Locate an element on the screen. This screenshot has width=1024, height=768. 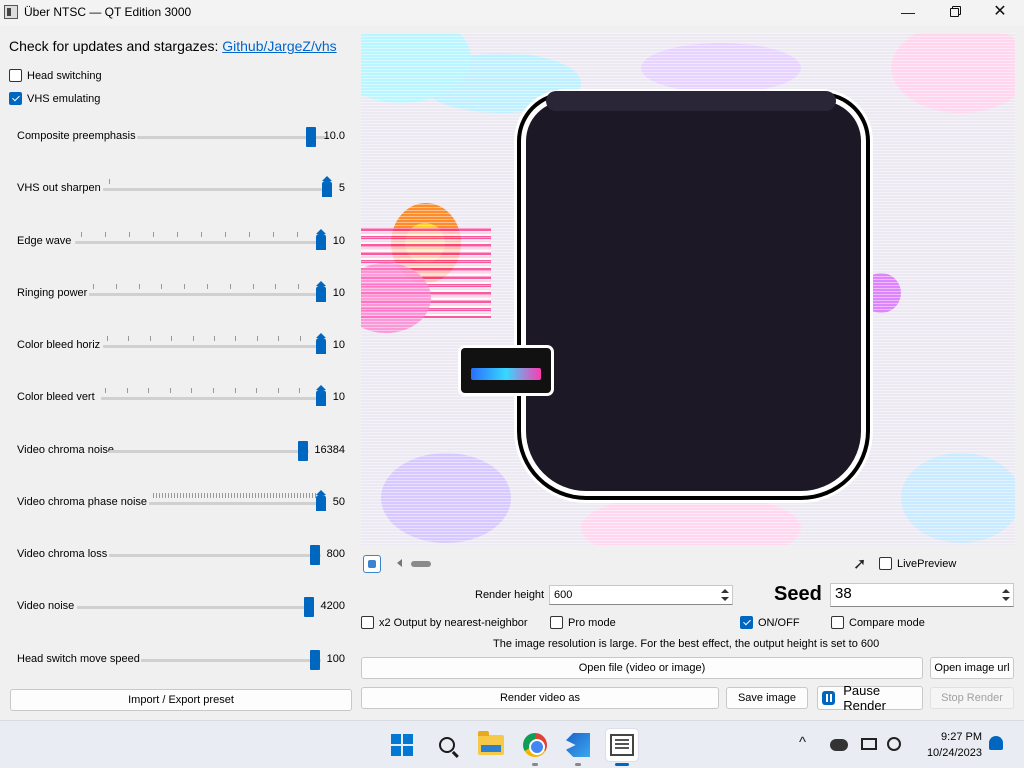
notification-bell-icon is located at coordinates (996, 743).